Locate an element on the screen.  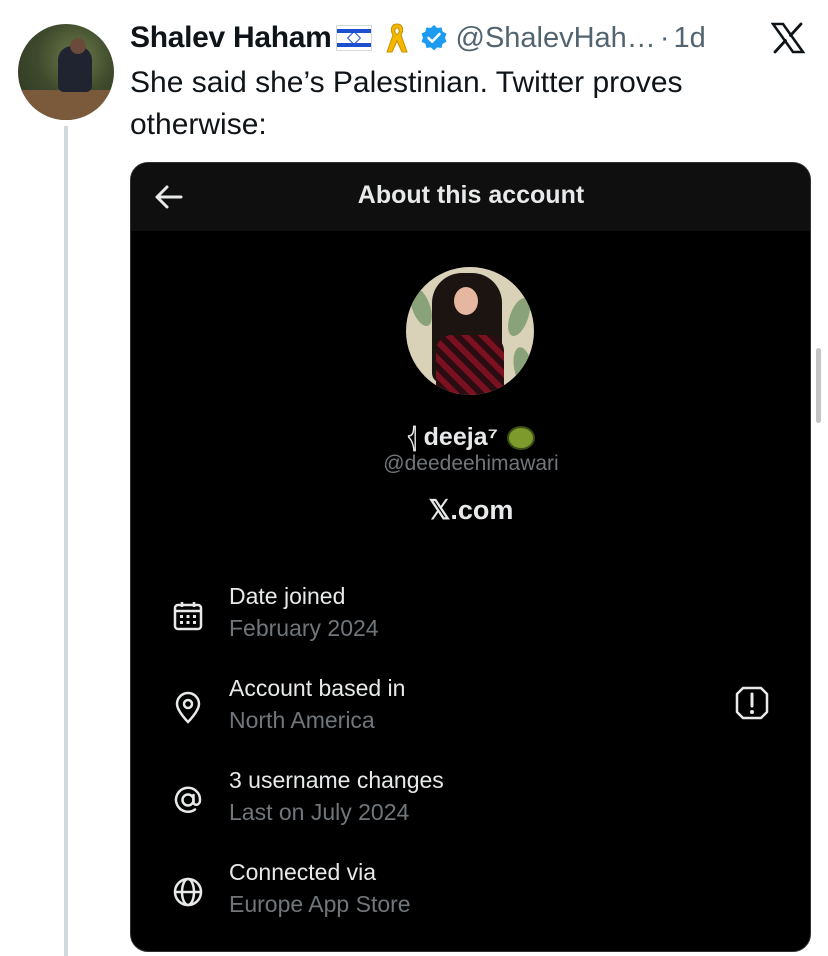
avatar-head is located at coordinates (78, 46).